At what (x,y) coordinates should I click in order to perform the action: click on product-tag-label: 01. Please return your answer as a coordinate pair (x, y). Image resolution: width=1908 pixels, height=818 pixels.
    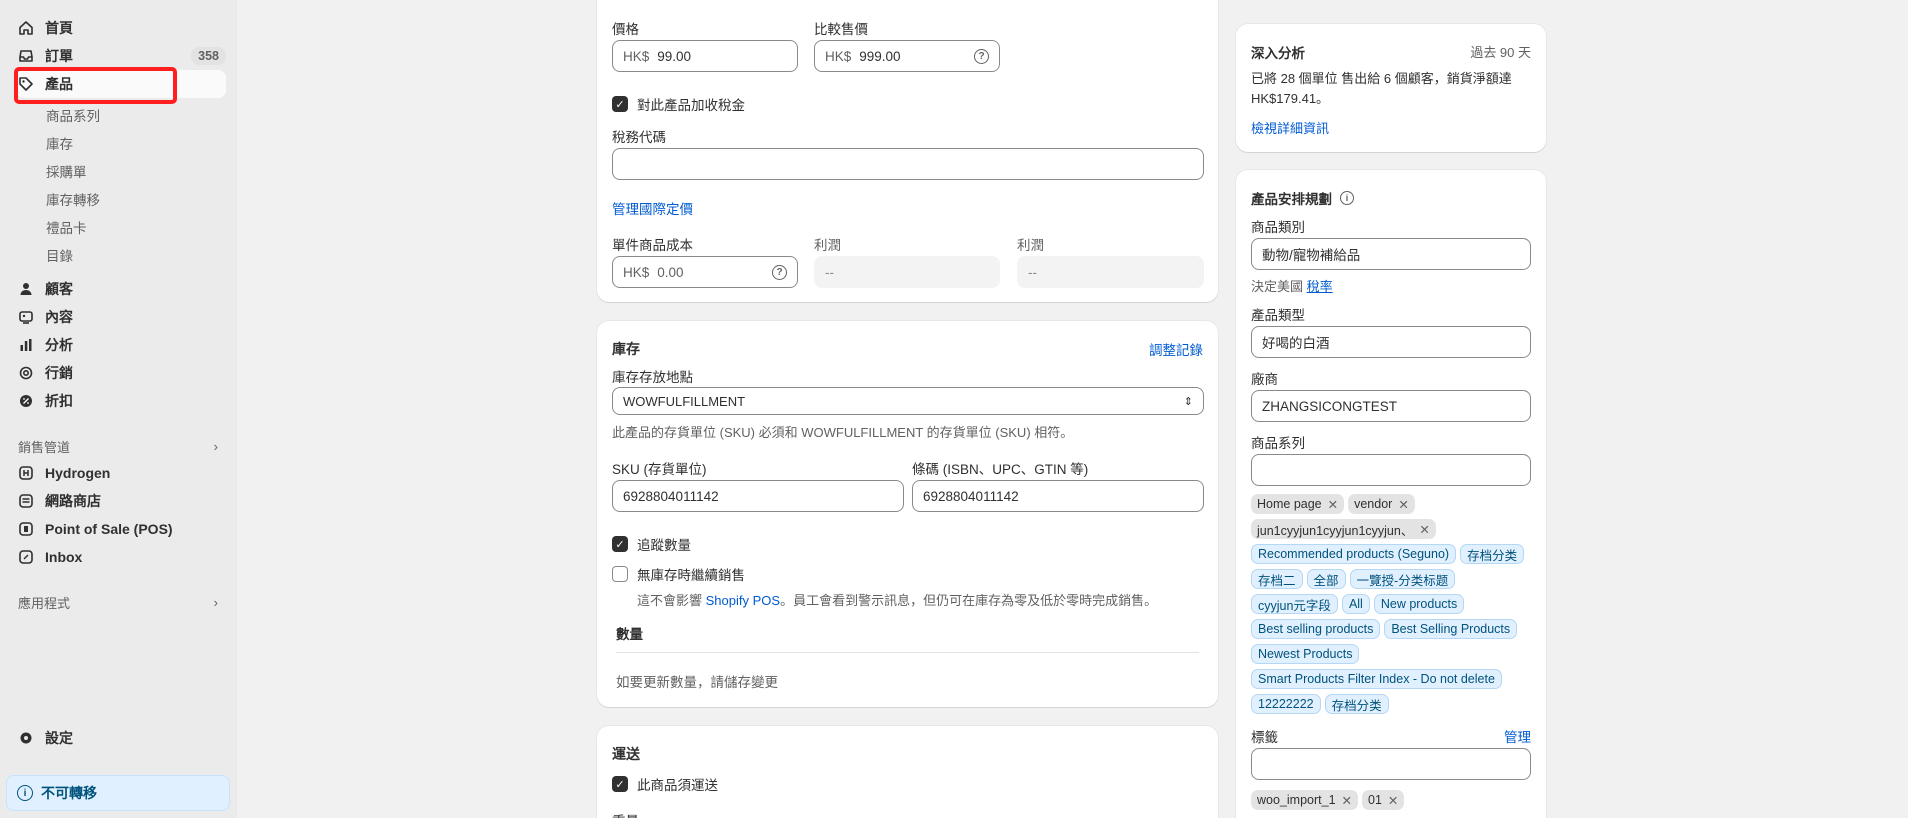
    Looking at the image, I should click on (1375, 800).